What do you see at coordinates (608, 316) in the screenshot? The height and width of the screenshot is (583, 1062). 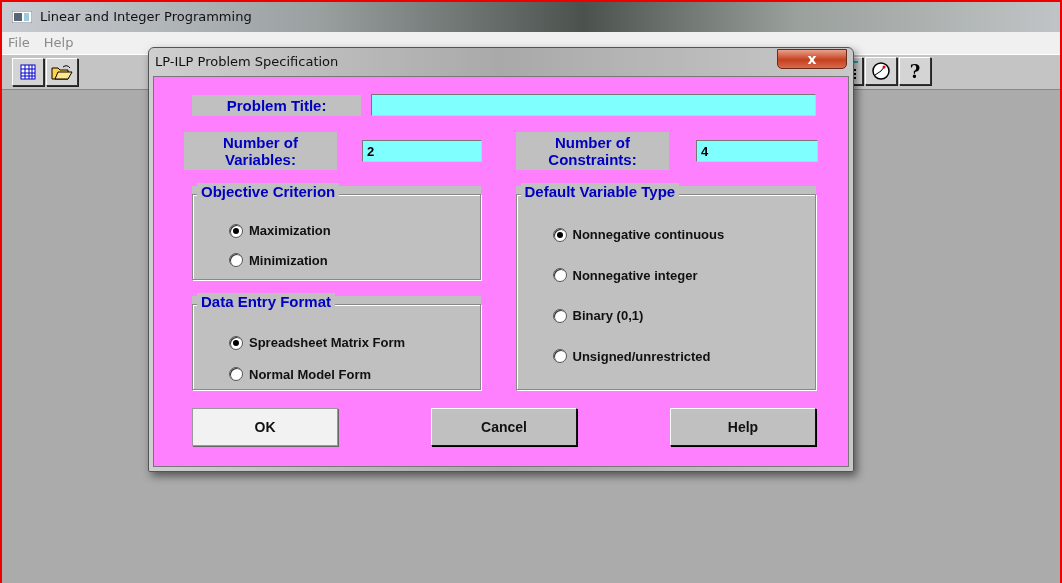 I see `option-label: Binary (0,1)` at bounding box center [608, 316].